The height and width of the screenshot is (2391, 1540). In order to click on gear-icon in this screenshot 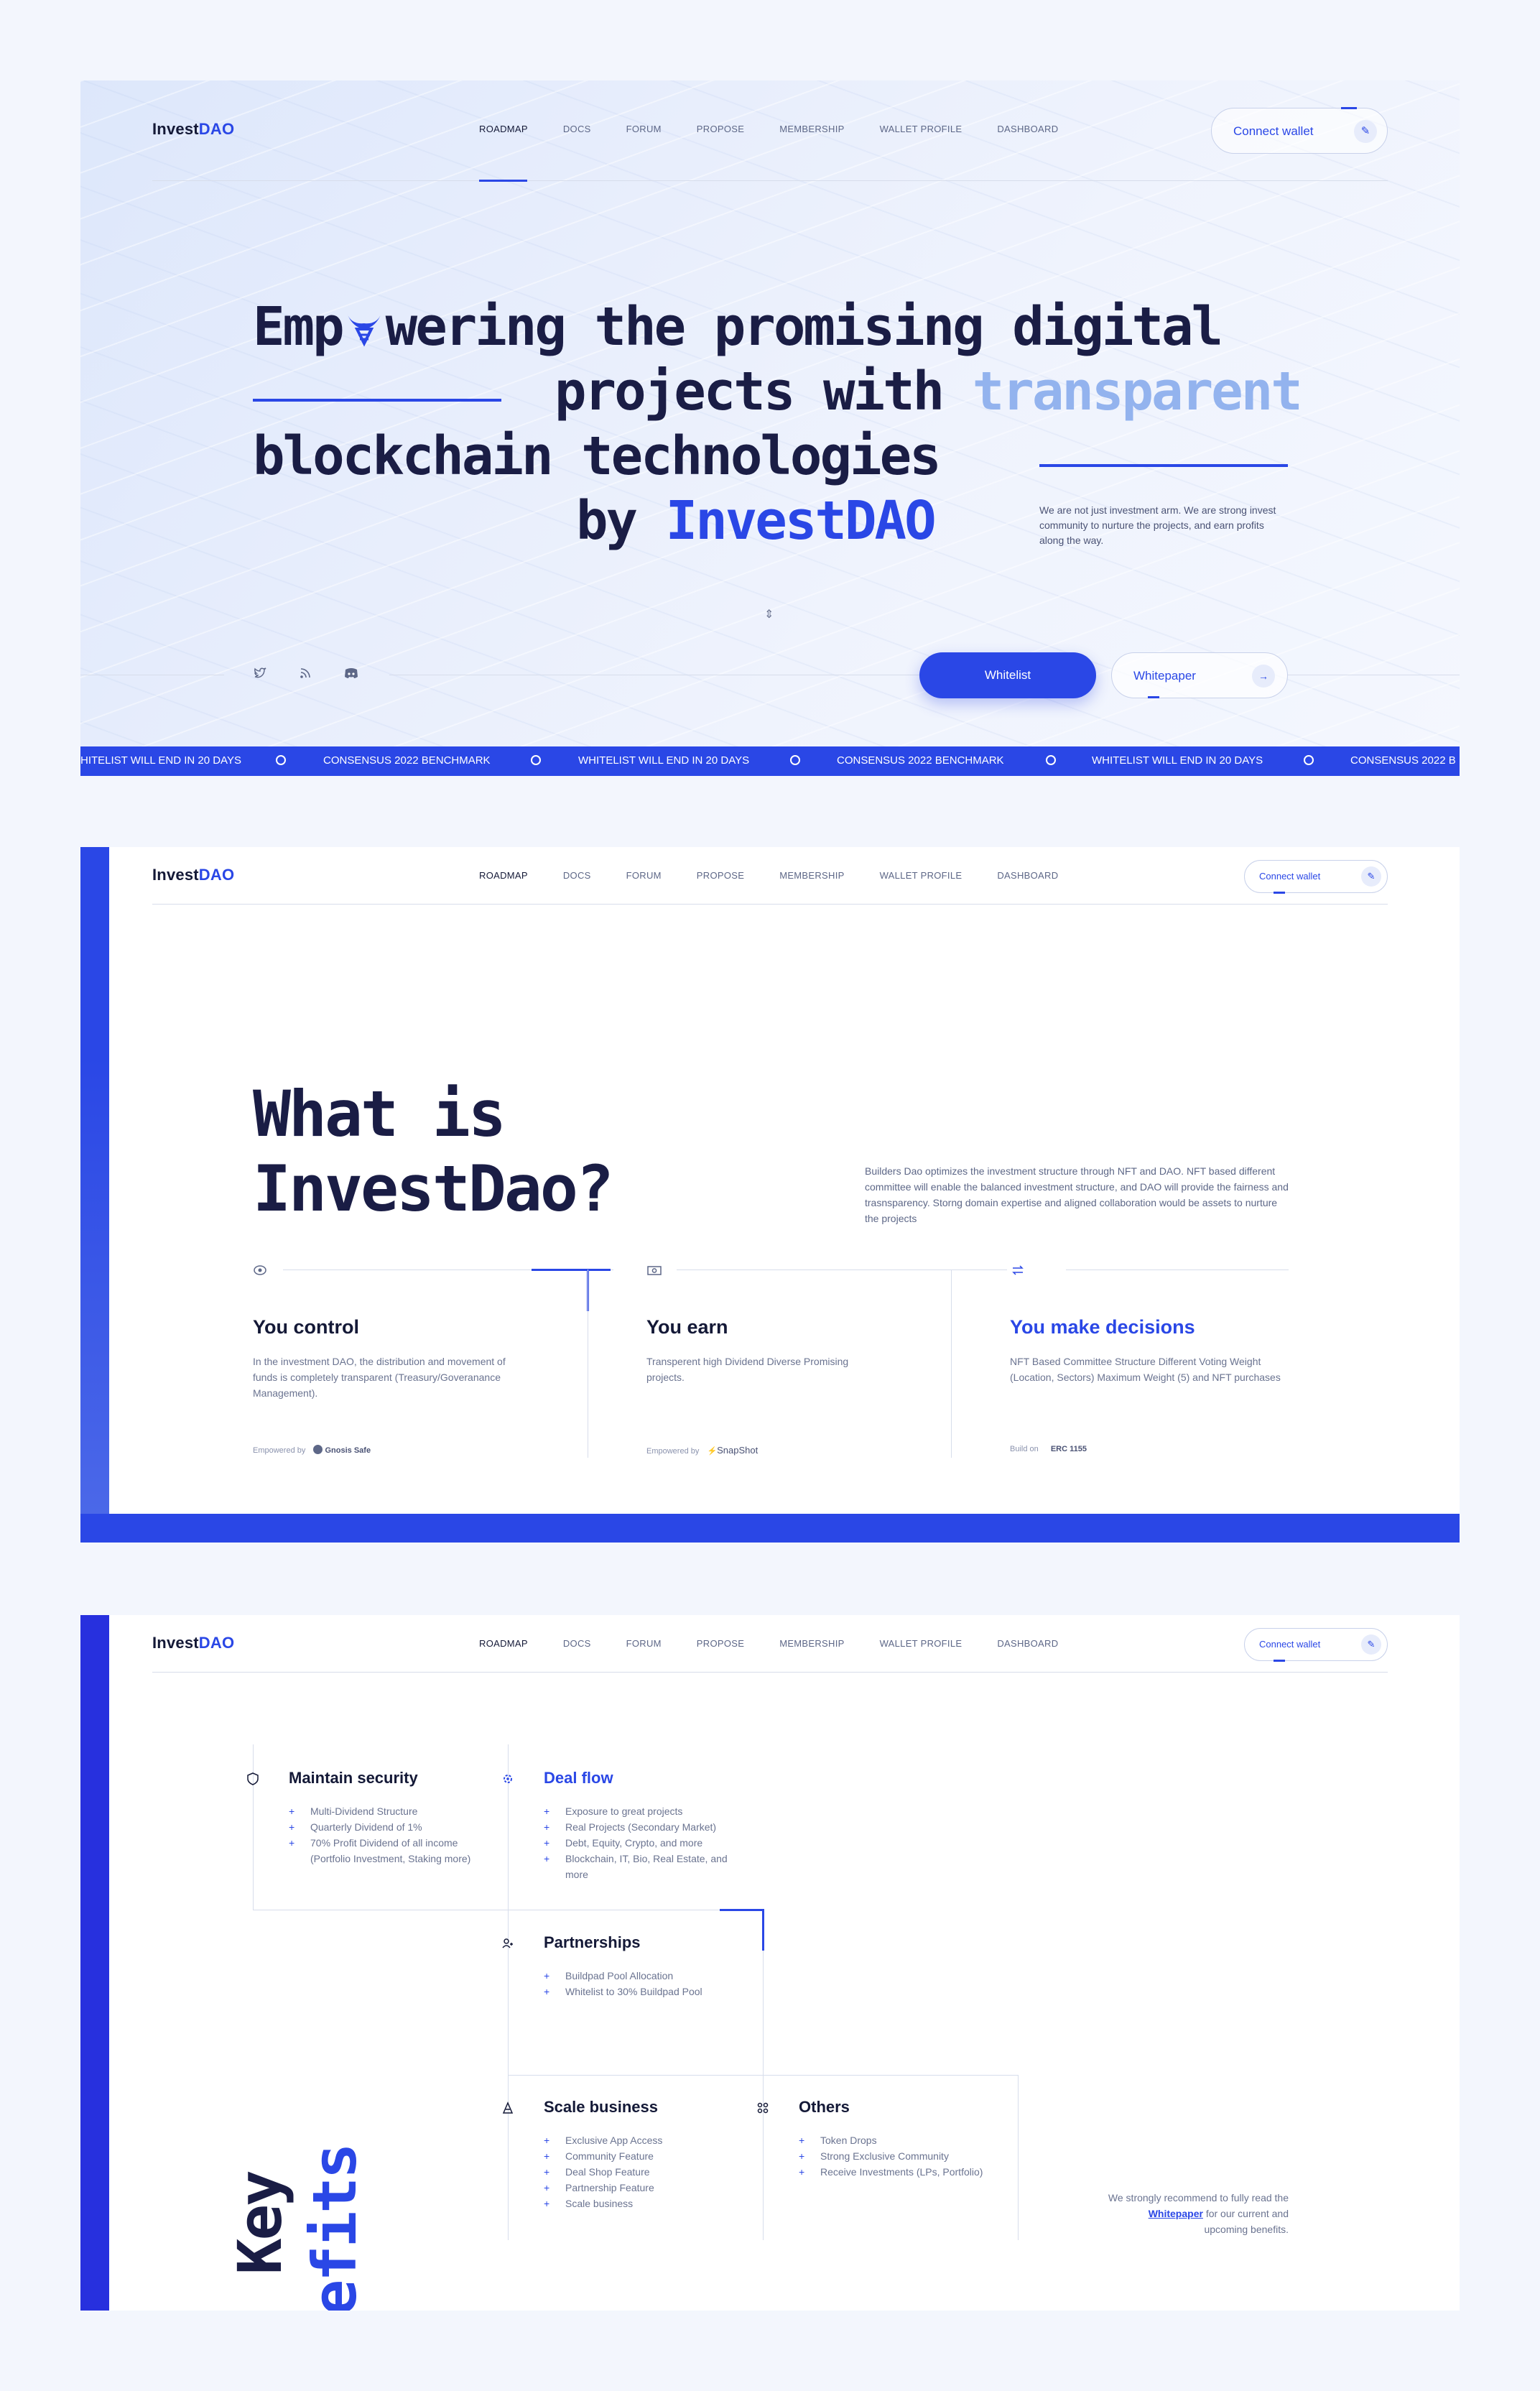, I will do `click(508, 1779)`.